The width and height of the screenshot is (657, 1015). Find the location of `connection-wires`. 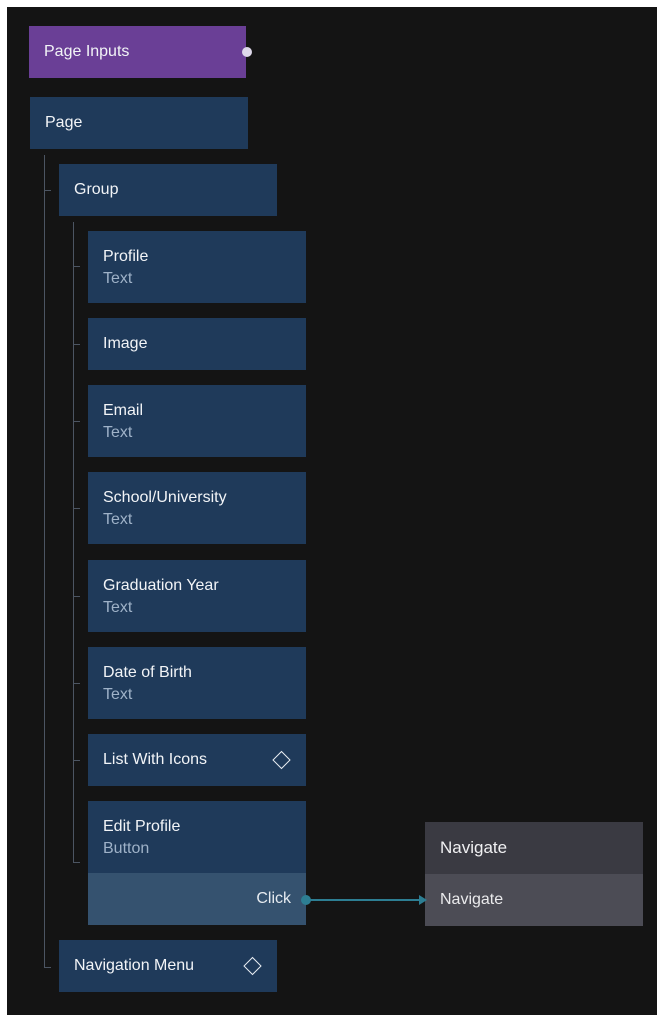

connection-wires is located at coordinates (364, 900).